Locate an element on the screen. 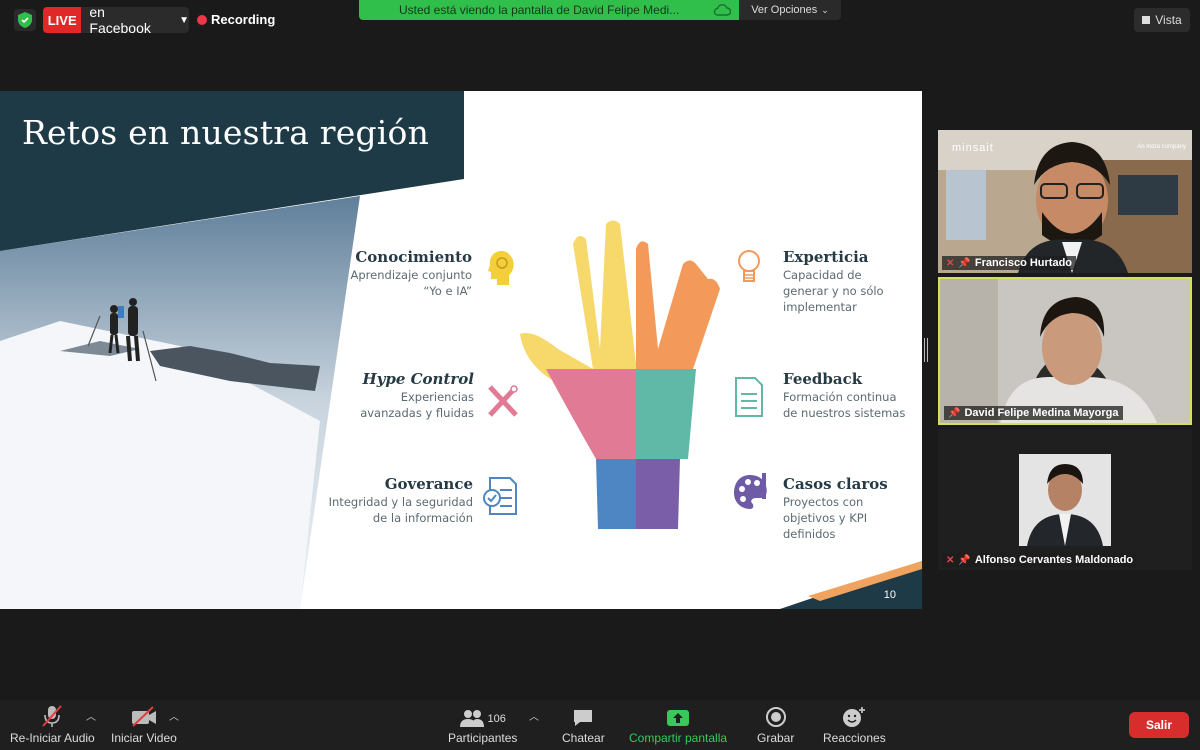 The height and width of the screenshot is (750, 1200). company-tagline-text: An Indra company is located at coordinates (1161, 147).